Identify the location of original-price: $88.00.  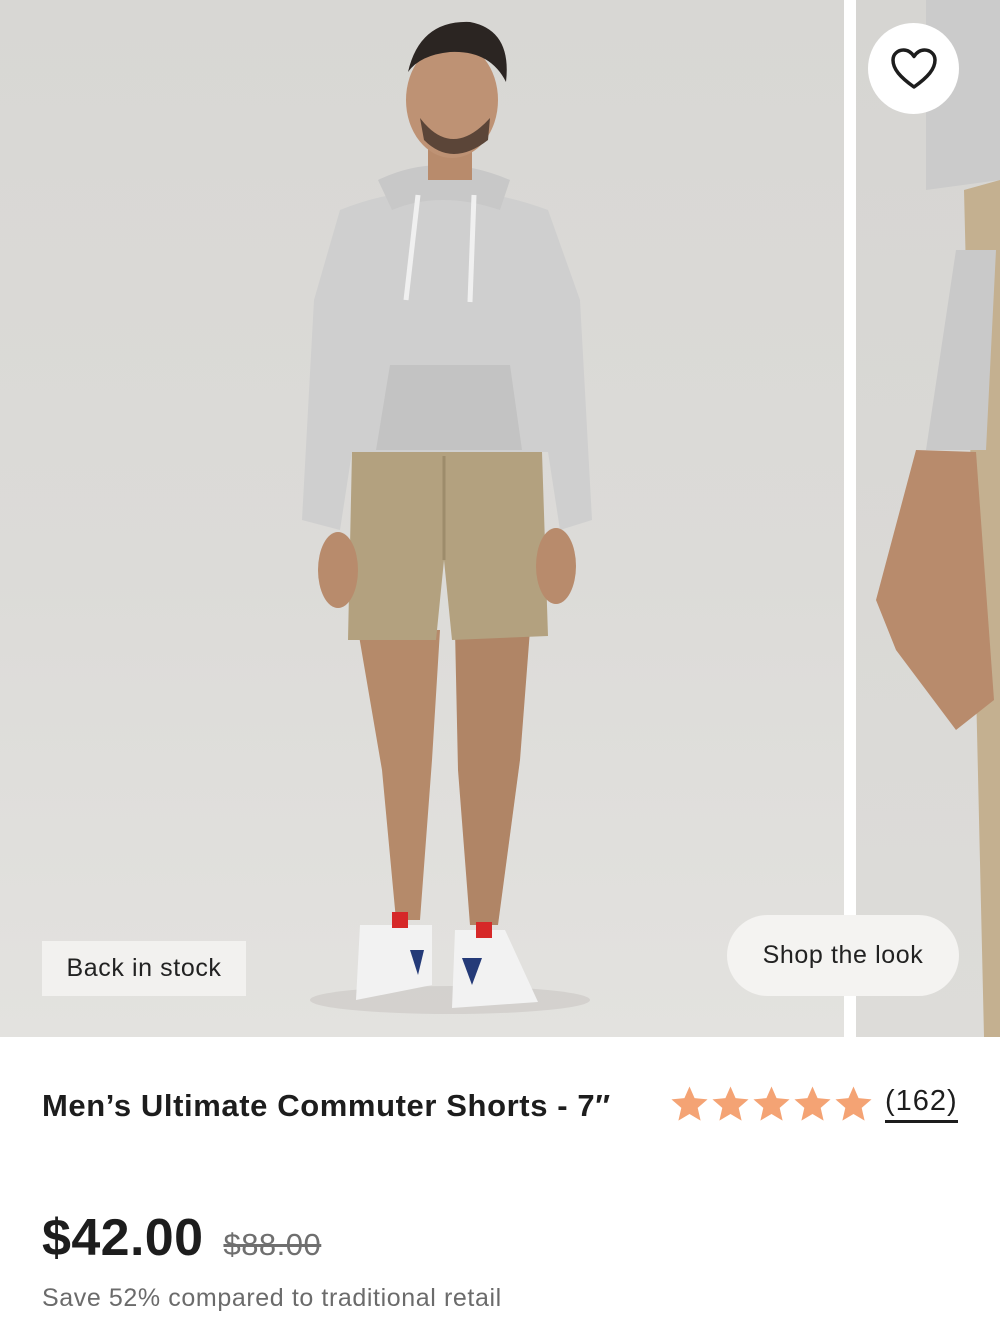
(272, 1244).